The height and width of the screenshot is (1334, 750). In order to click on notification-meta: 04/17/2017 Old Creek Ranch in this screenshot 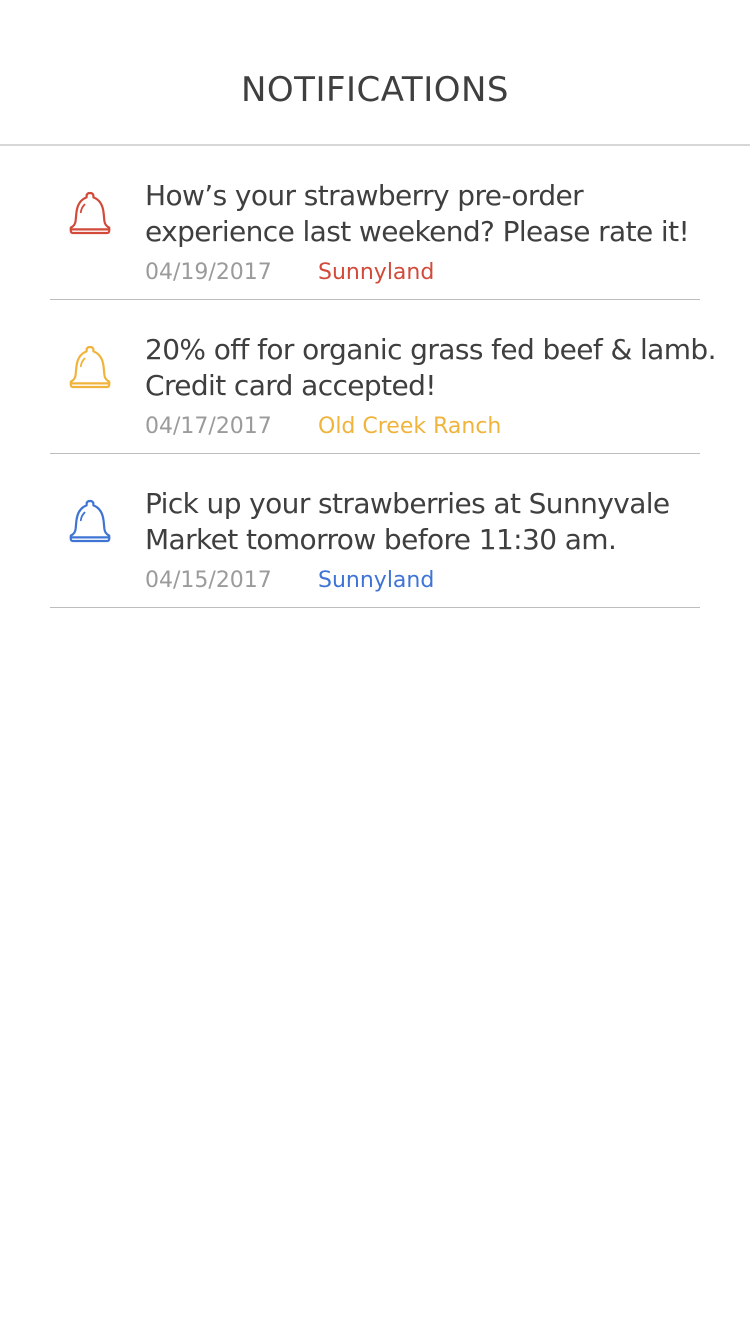, I will do `click(427, 427)`.